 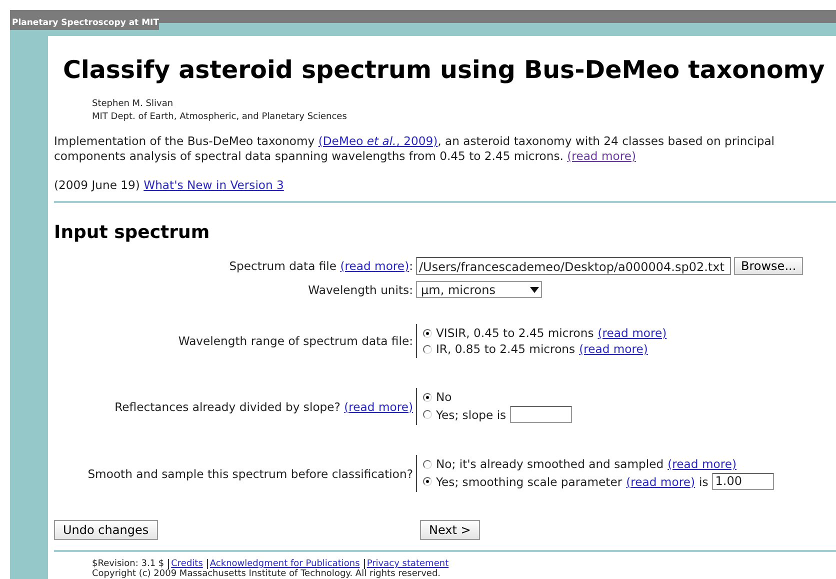 I want to click on undo-button: Undo changes, so click(x=106, y=530).